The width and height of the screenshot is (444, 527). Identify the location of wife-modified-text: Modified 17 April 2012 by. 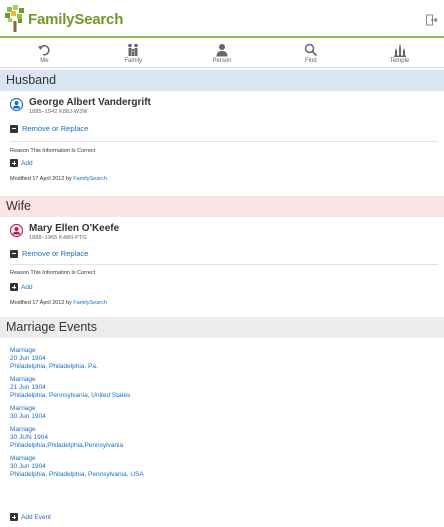
(41, 303).